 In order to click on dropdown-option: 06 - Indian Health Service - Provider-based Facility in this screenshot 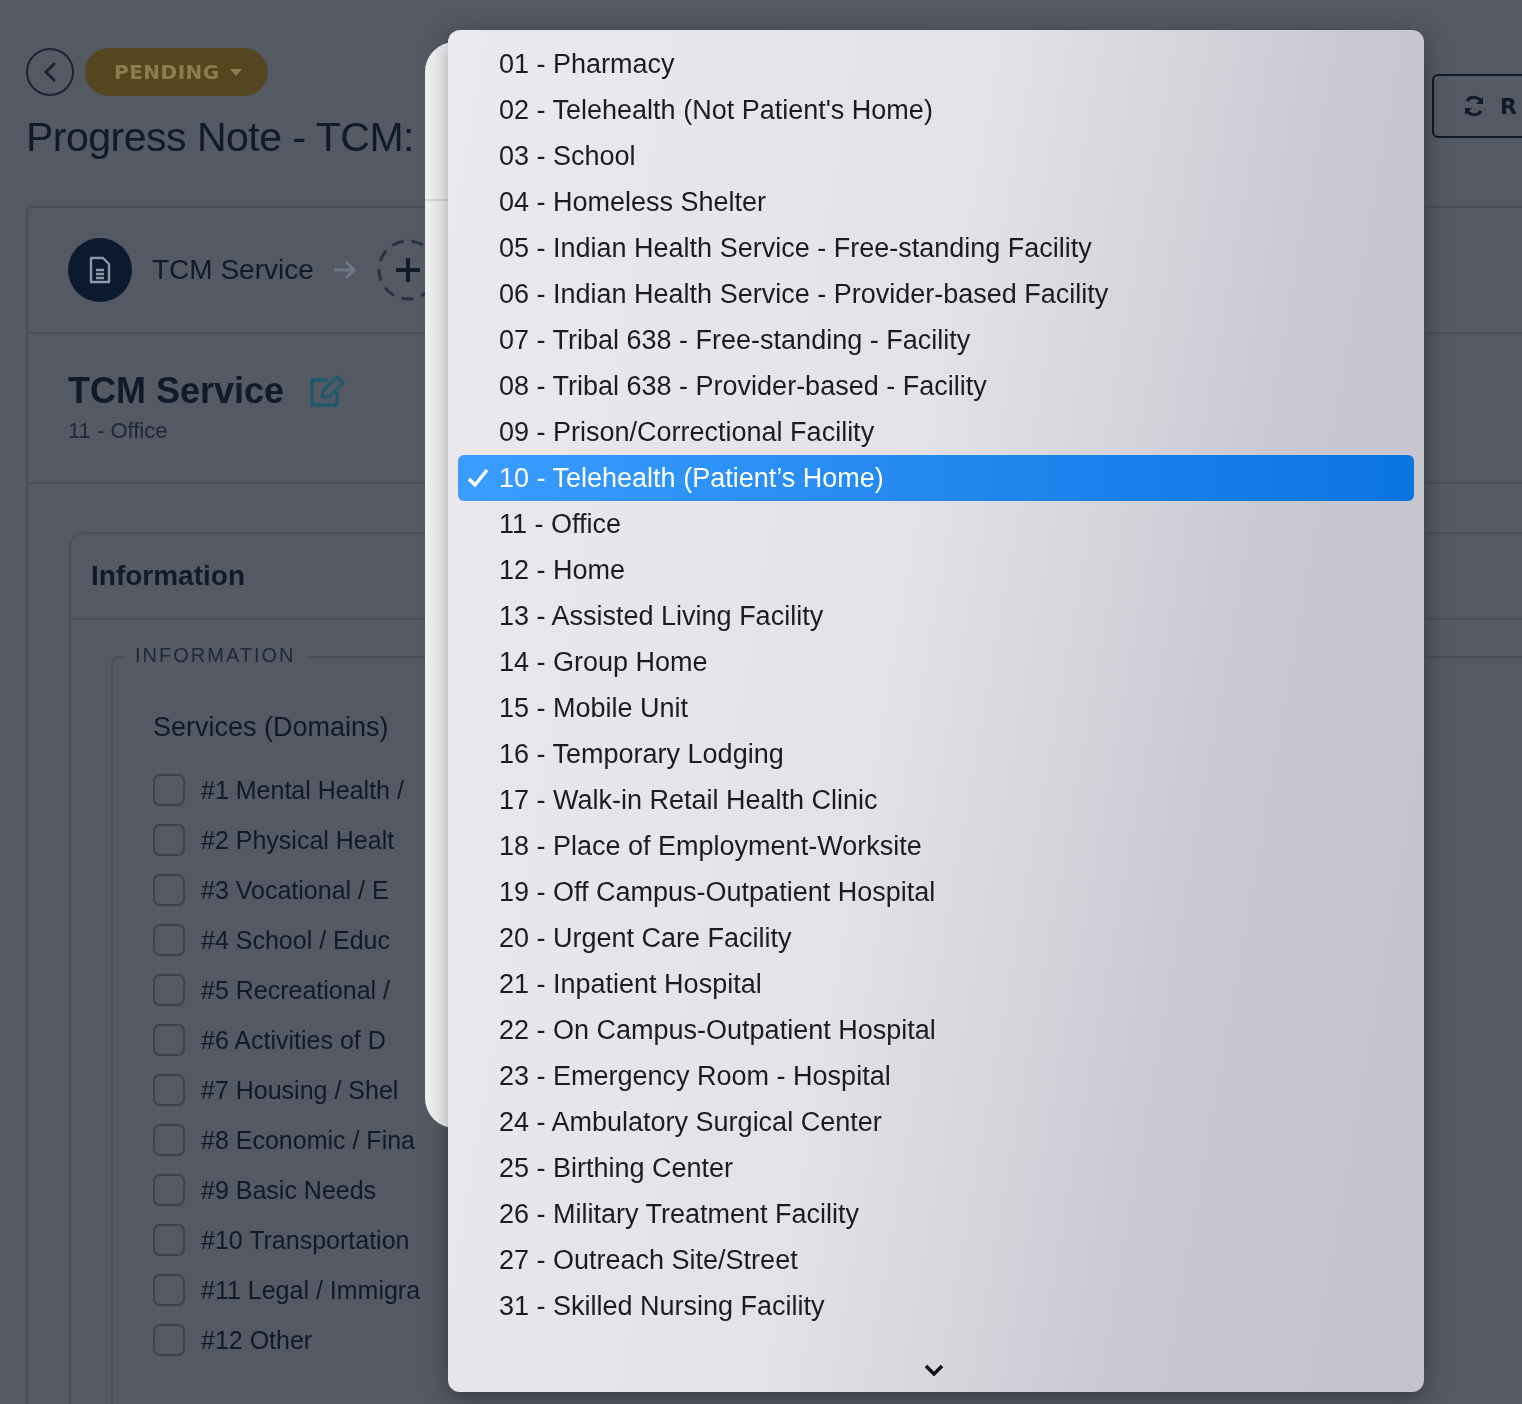, I will do `click(936, 294)`.